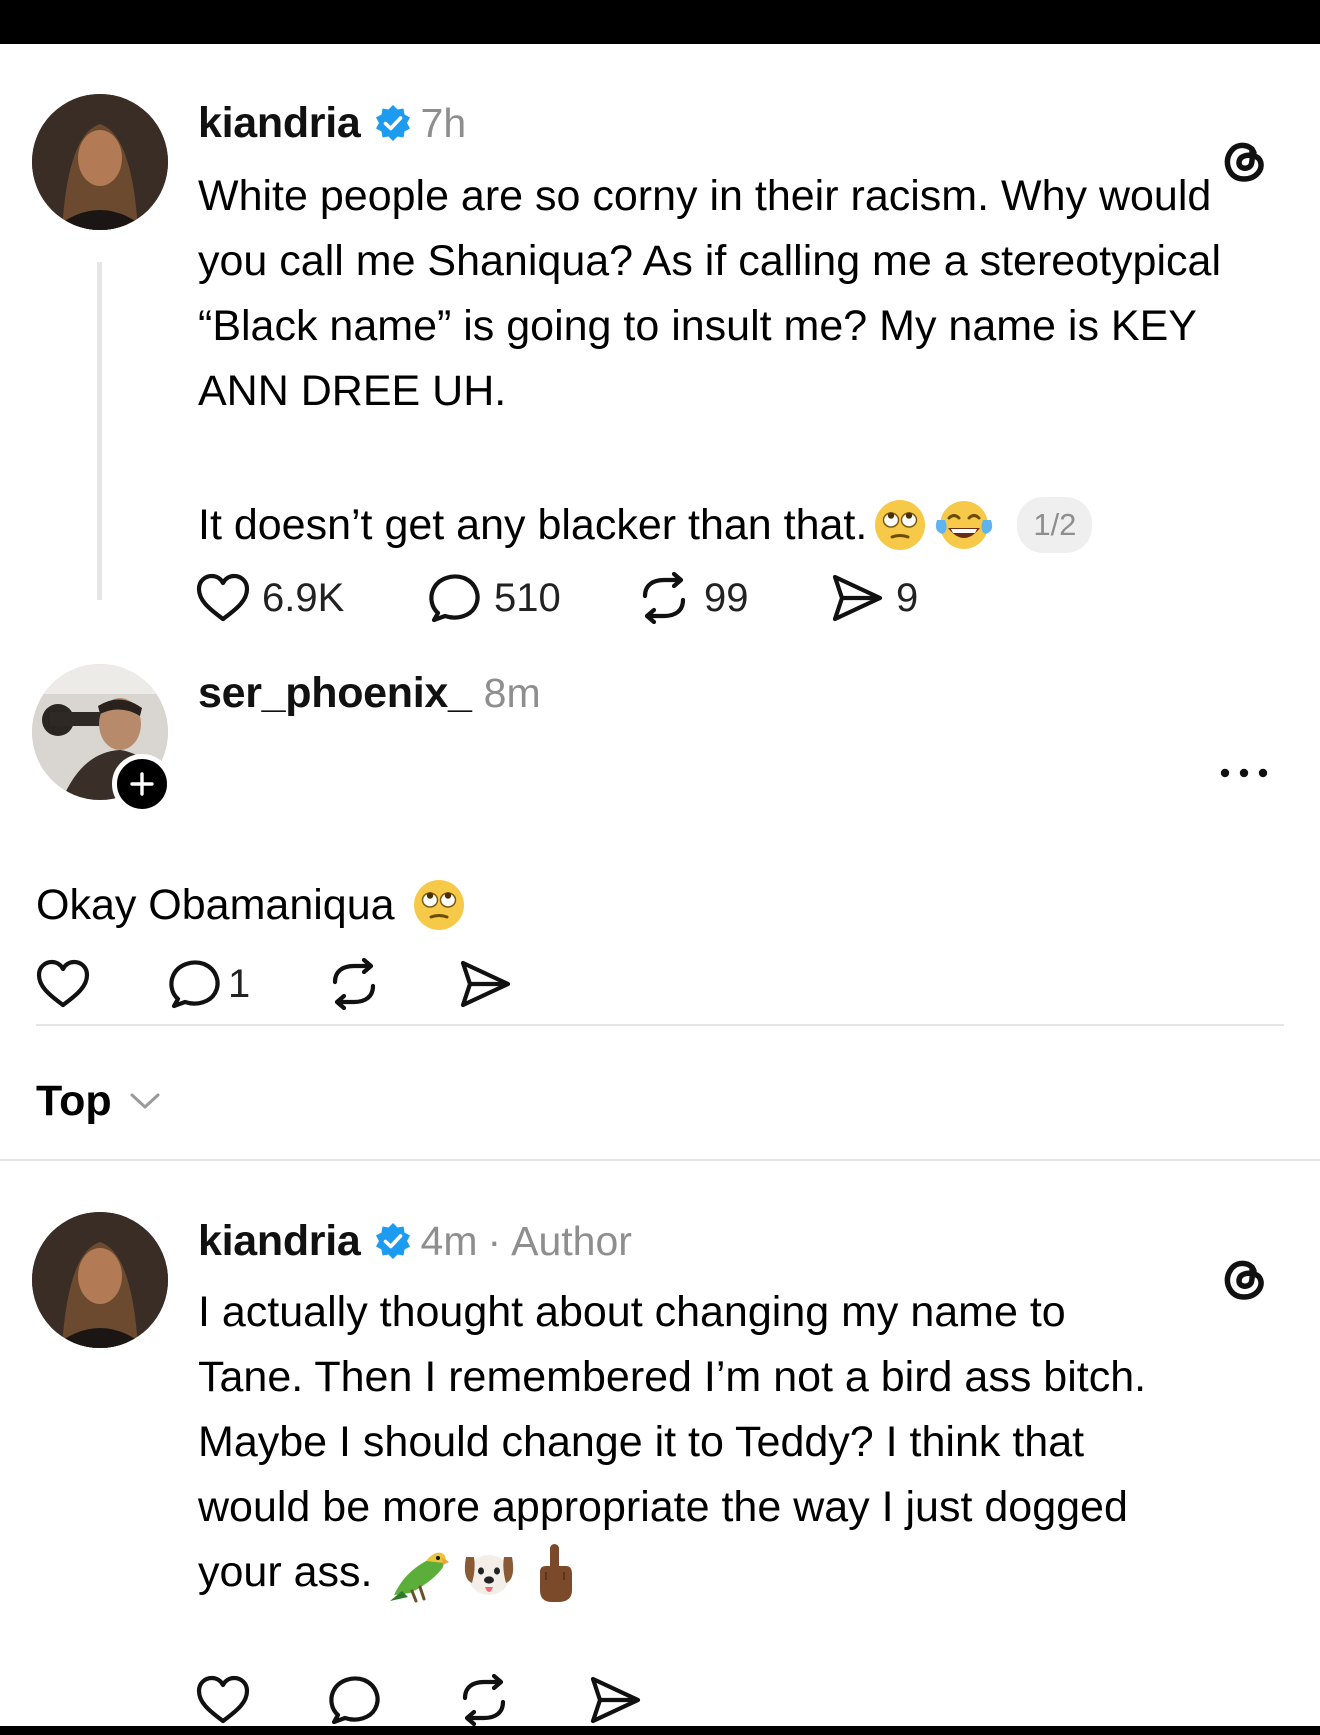 This screenshot has height=1735, width=1320. I want to click on reply-comment-count: 1, so click(239, 983).